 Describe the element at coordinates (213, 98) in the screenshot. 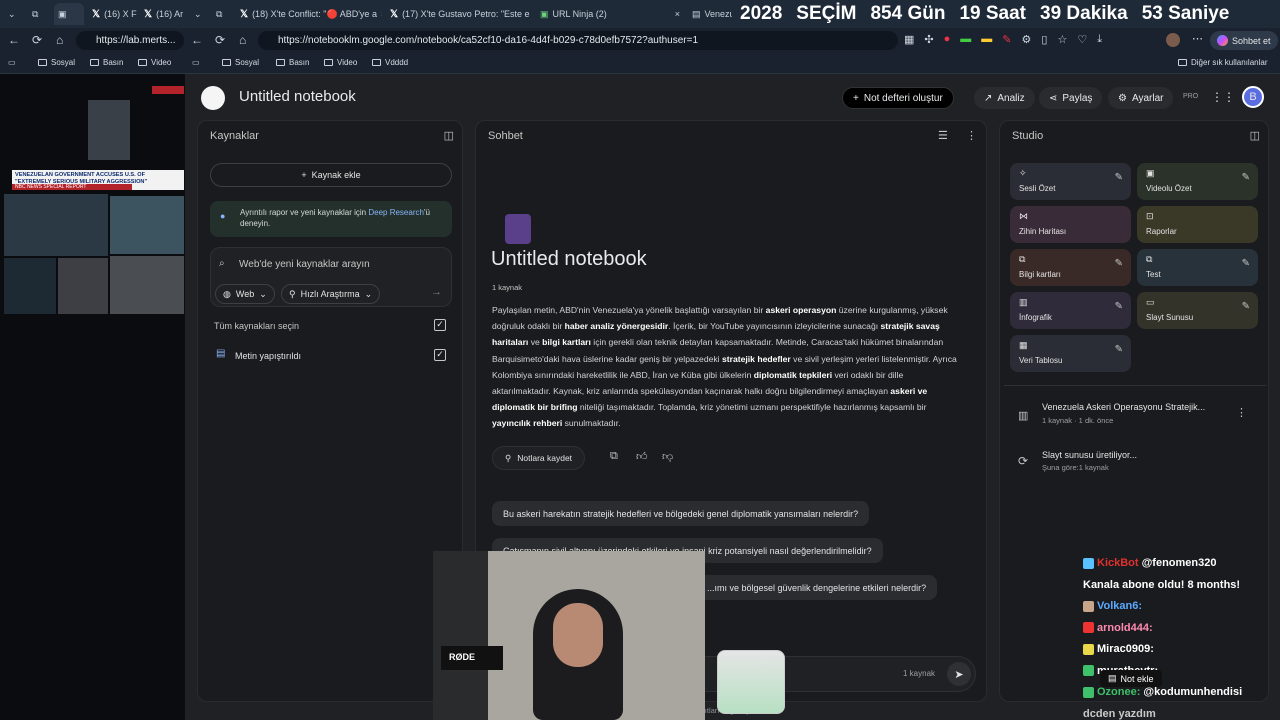

I see `notebooklm-logo` at that location.